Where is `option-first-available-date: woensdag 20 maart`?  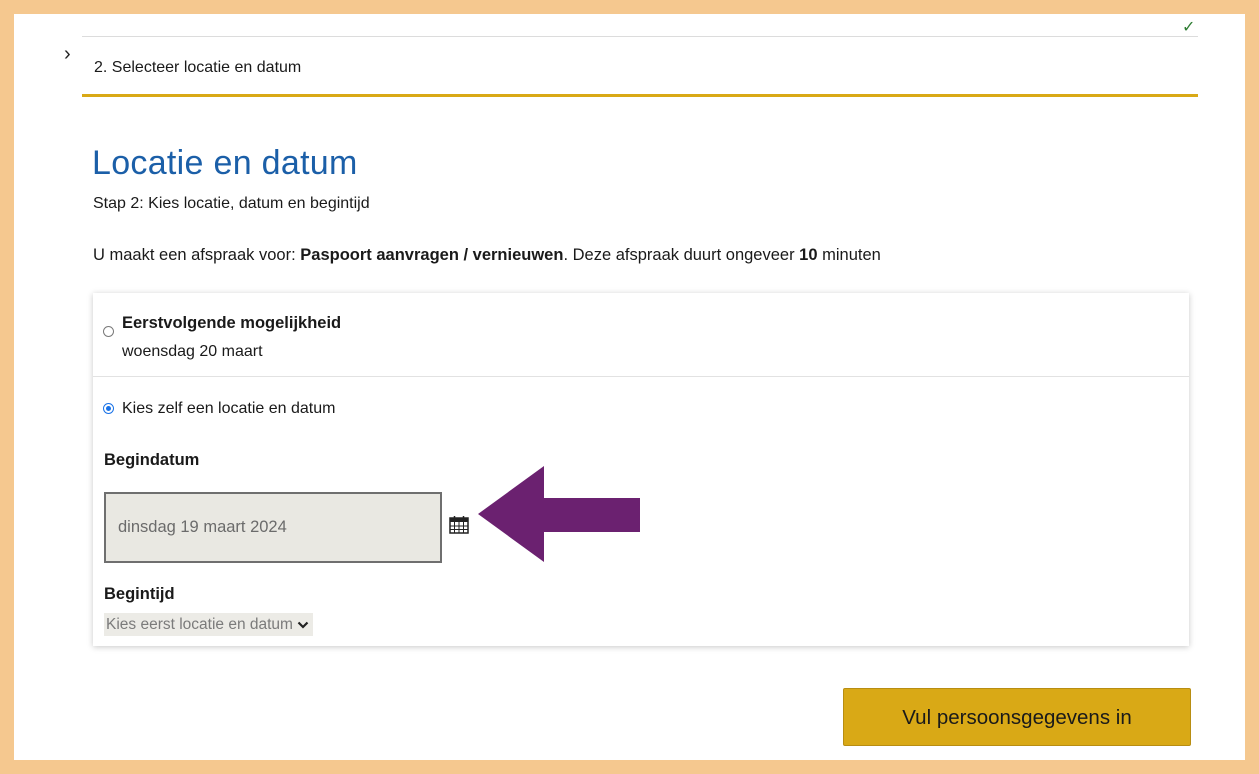
option-first-available-date: woensdag 20 maart is located at coordinates (192, 351).